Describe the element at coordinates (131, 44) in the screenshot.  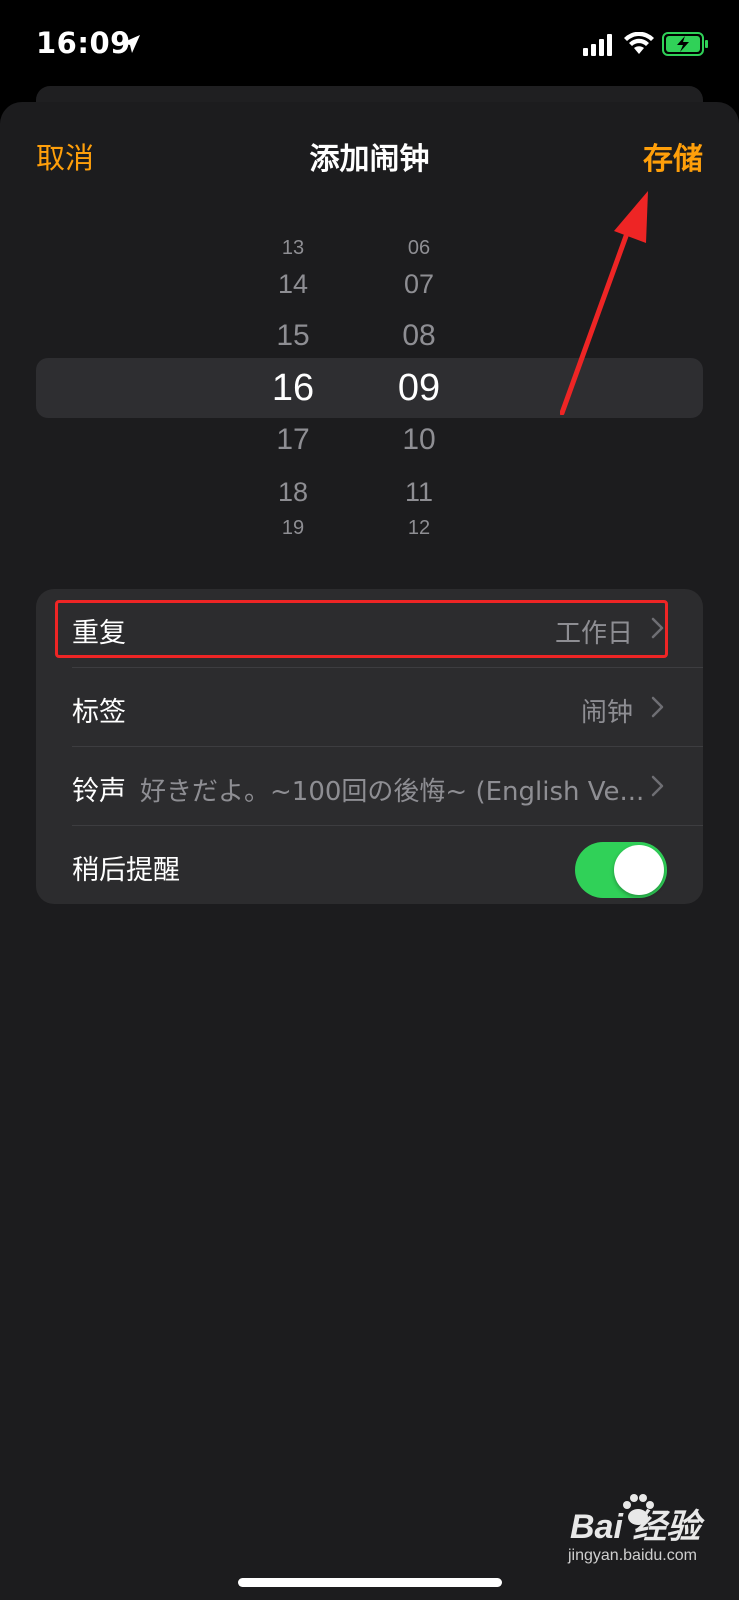
I see `location-arrow-icon` at that location.